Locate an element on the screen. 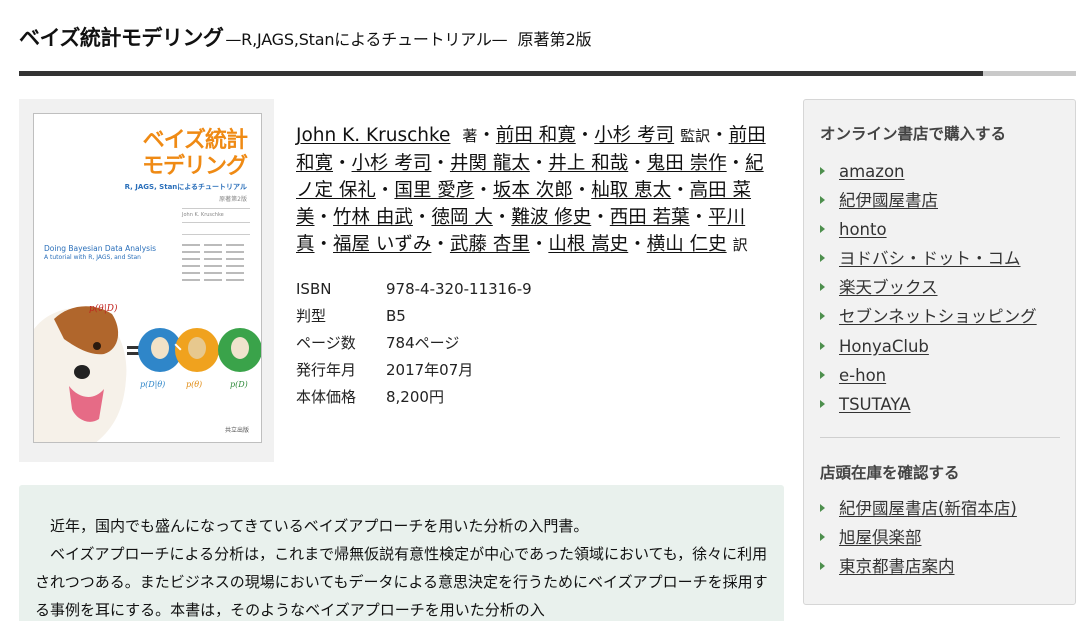 The height and width of the screenshot is (621, 1090). spec-label: 判型 is located at coordinates (311, 316).